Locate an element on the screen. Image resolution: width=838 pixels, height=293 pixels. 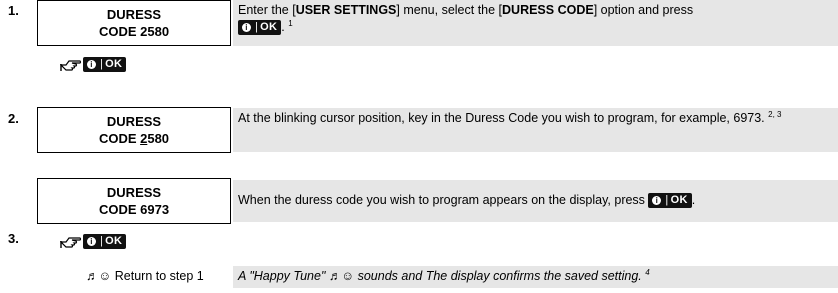
step-number-2: 2. is located at coordinates (13, 118).